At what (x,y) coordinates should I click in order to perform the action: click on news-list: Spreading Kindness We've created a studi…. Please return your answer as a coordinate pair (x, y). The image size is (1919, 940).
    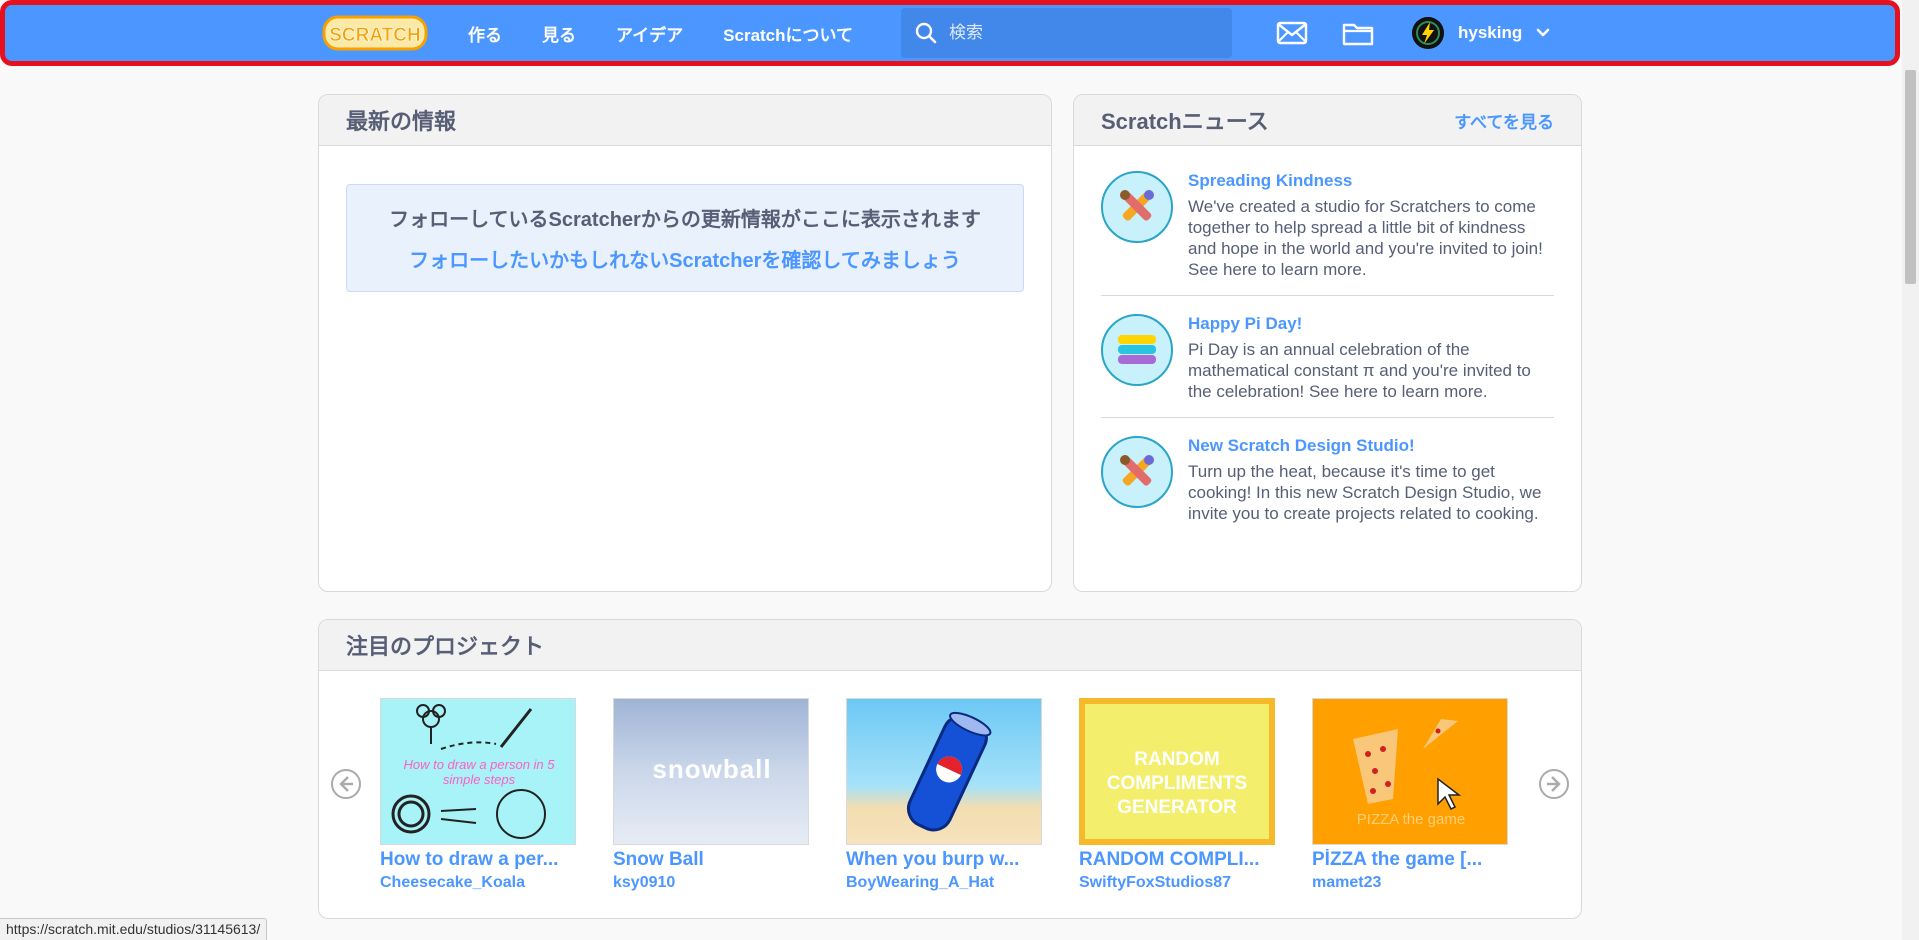
    Looking at the image, I should click on (1327, 342).